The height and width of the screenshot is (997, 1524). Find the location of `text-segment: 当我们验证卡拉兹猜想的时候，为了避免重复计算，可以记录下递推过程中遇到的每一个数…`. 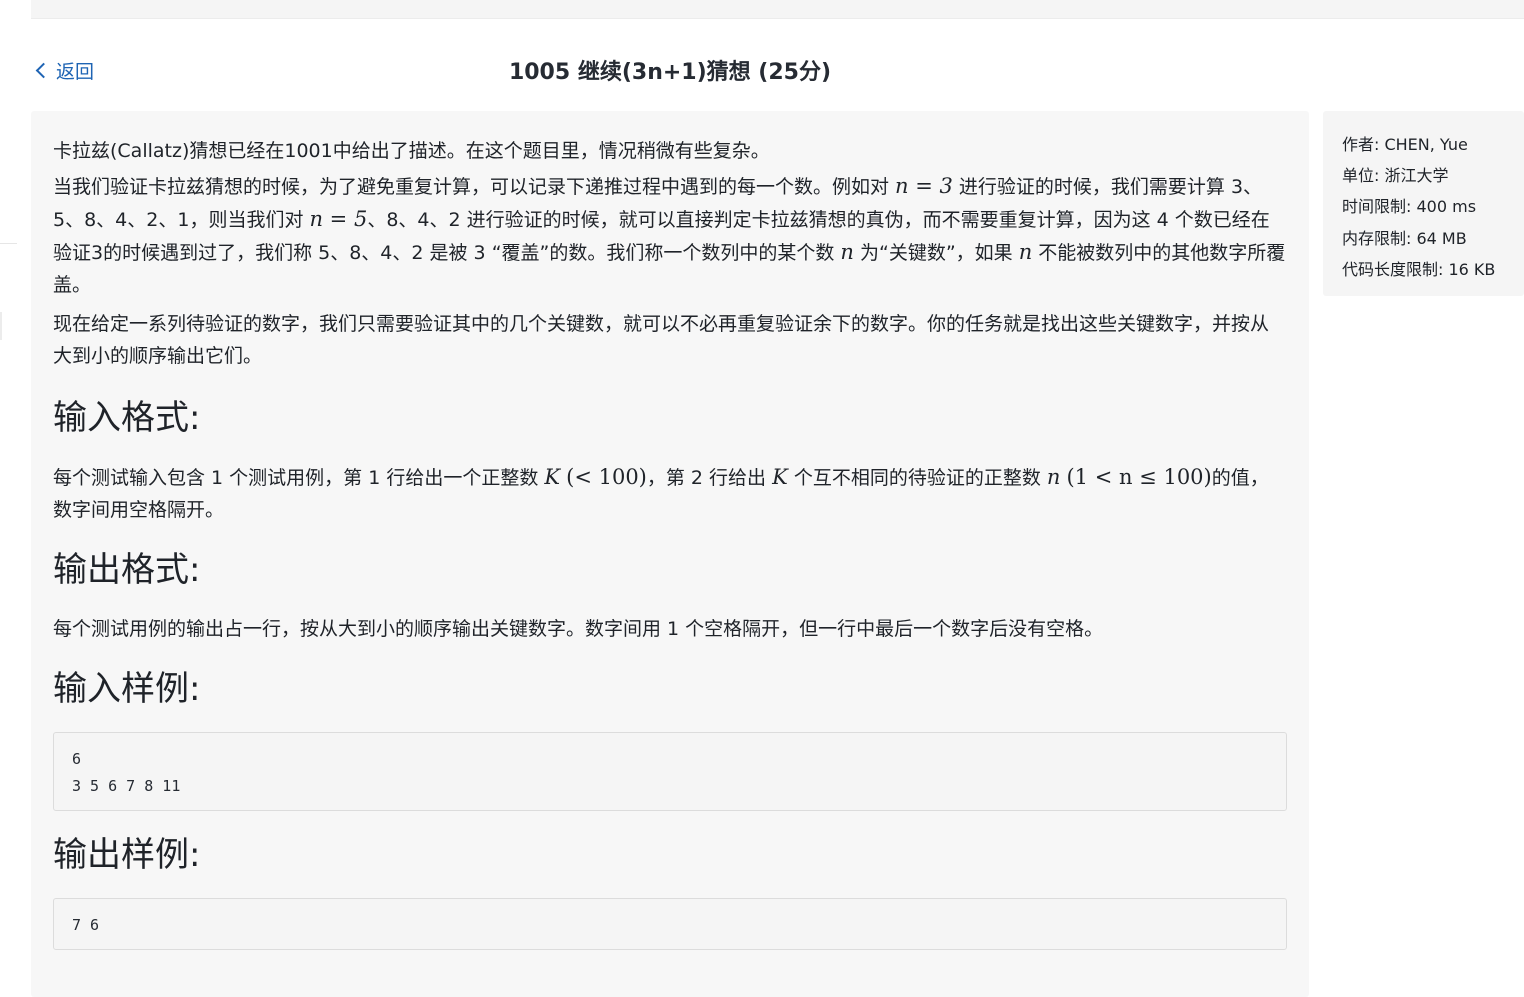

text-segment: 当我们验证卡拉兹猜想的时候，为了避免重复计算，可以记录下递推过程中遇到的每一个数… is located at coordinates (474, 187).